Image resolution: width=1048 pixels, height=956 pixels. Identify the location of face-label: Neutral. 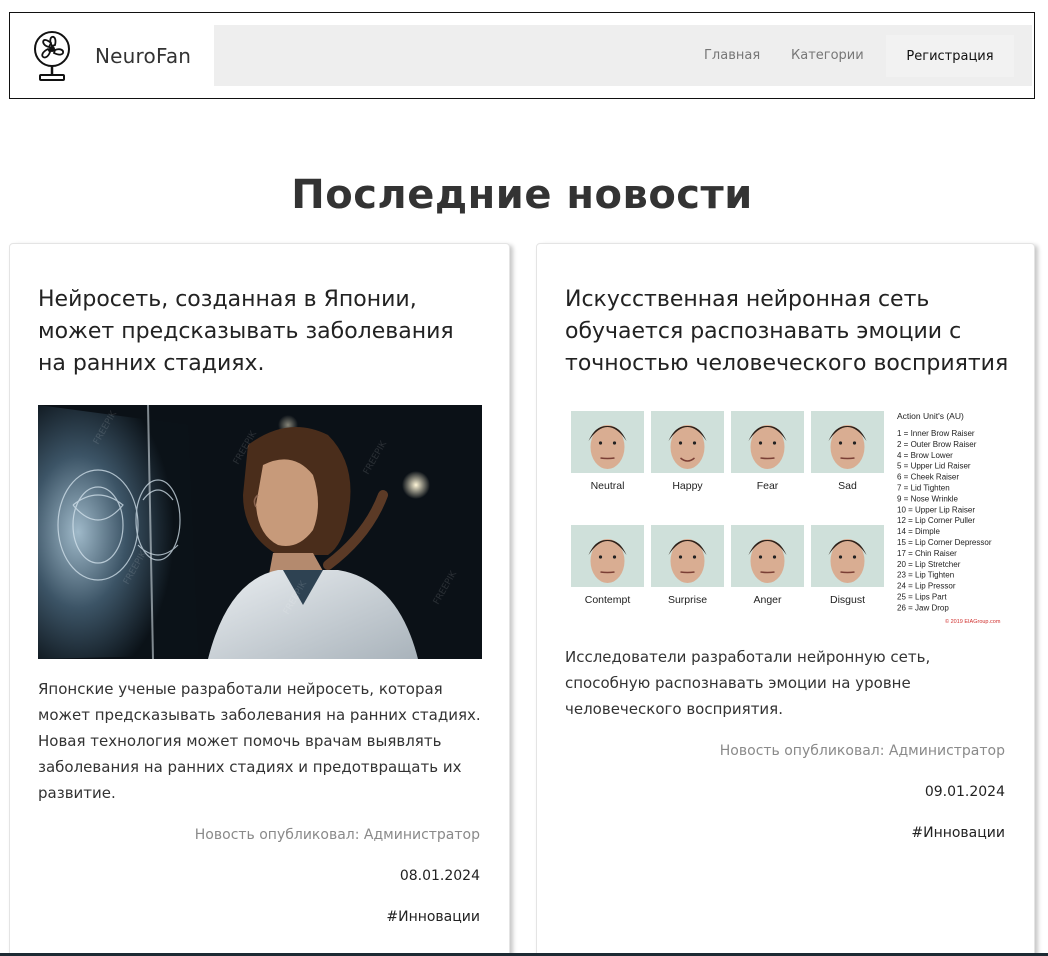
(608, 486).